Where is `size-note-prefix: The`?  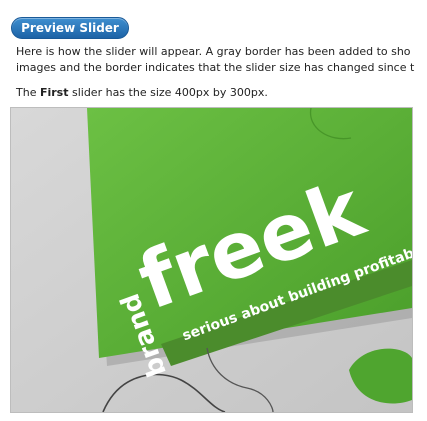
size-note-prefix: The is located at coordinates (28, 92).